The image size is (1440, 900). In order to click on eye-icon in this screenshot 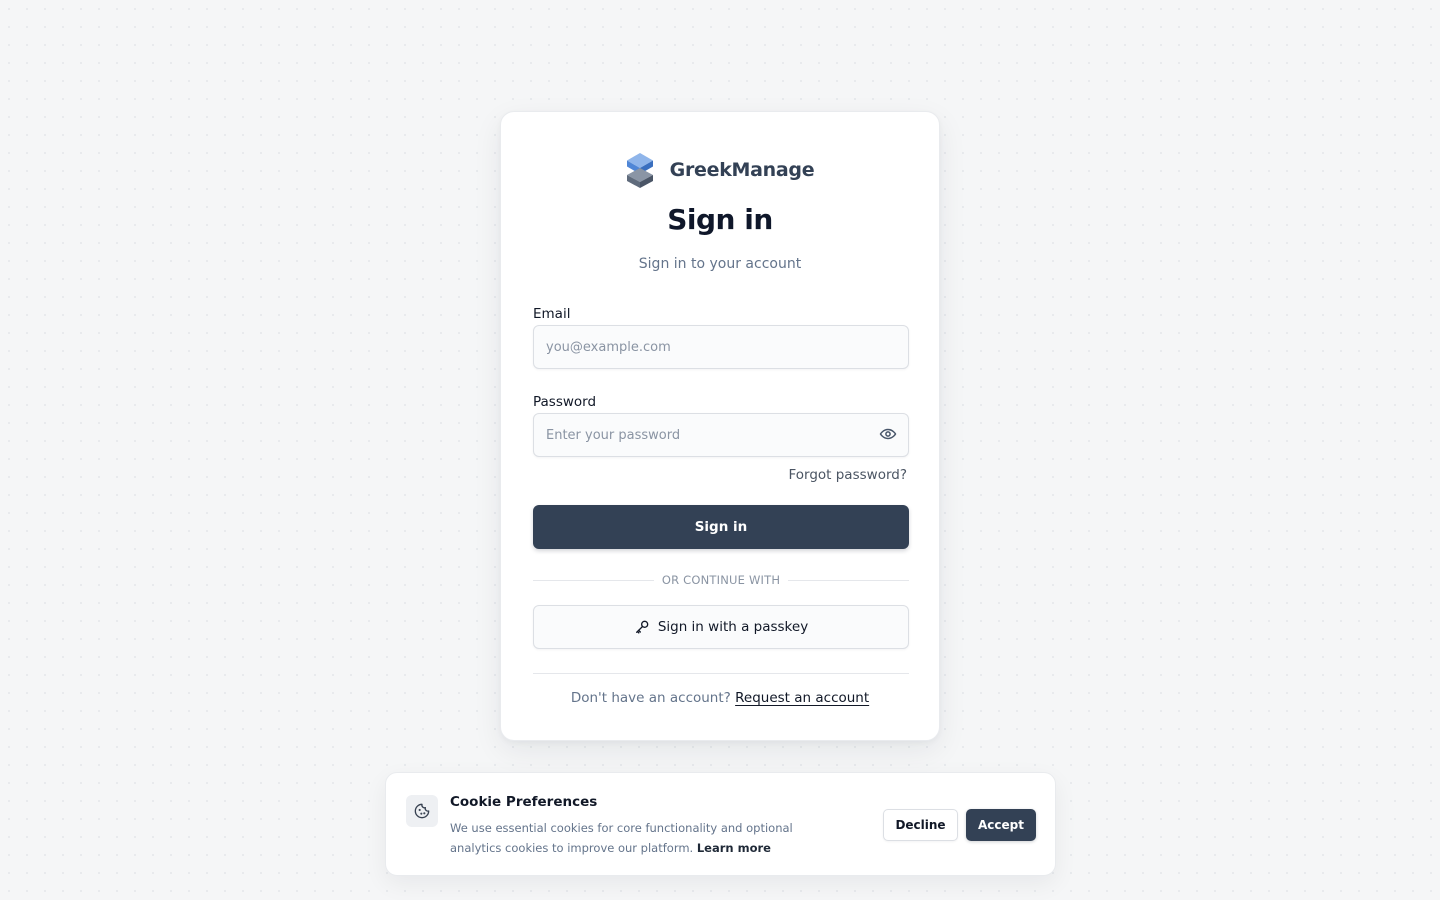, I will do `click(888, 434)`.